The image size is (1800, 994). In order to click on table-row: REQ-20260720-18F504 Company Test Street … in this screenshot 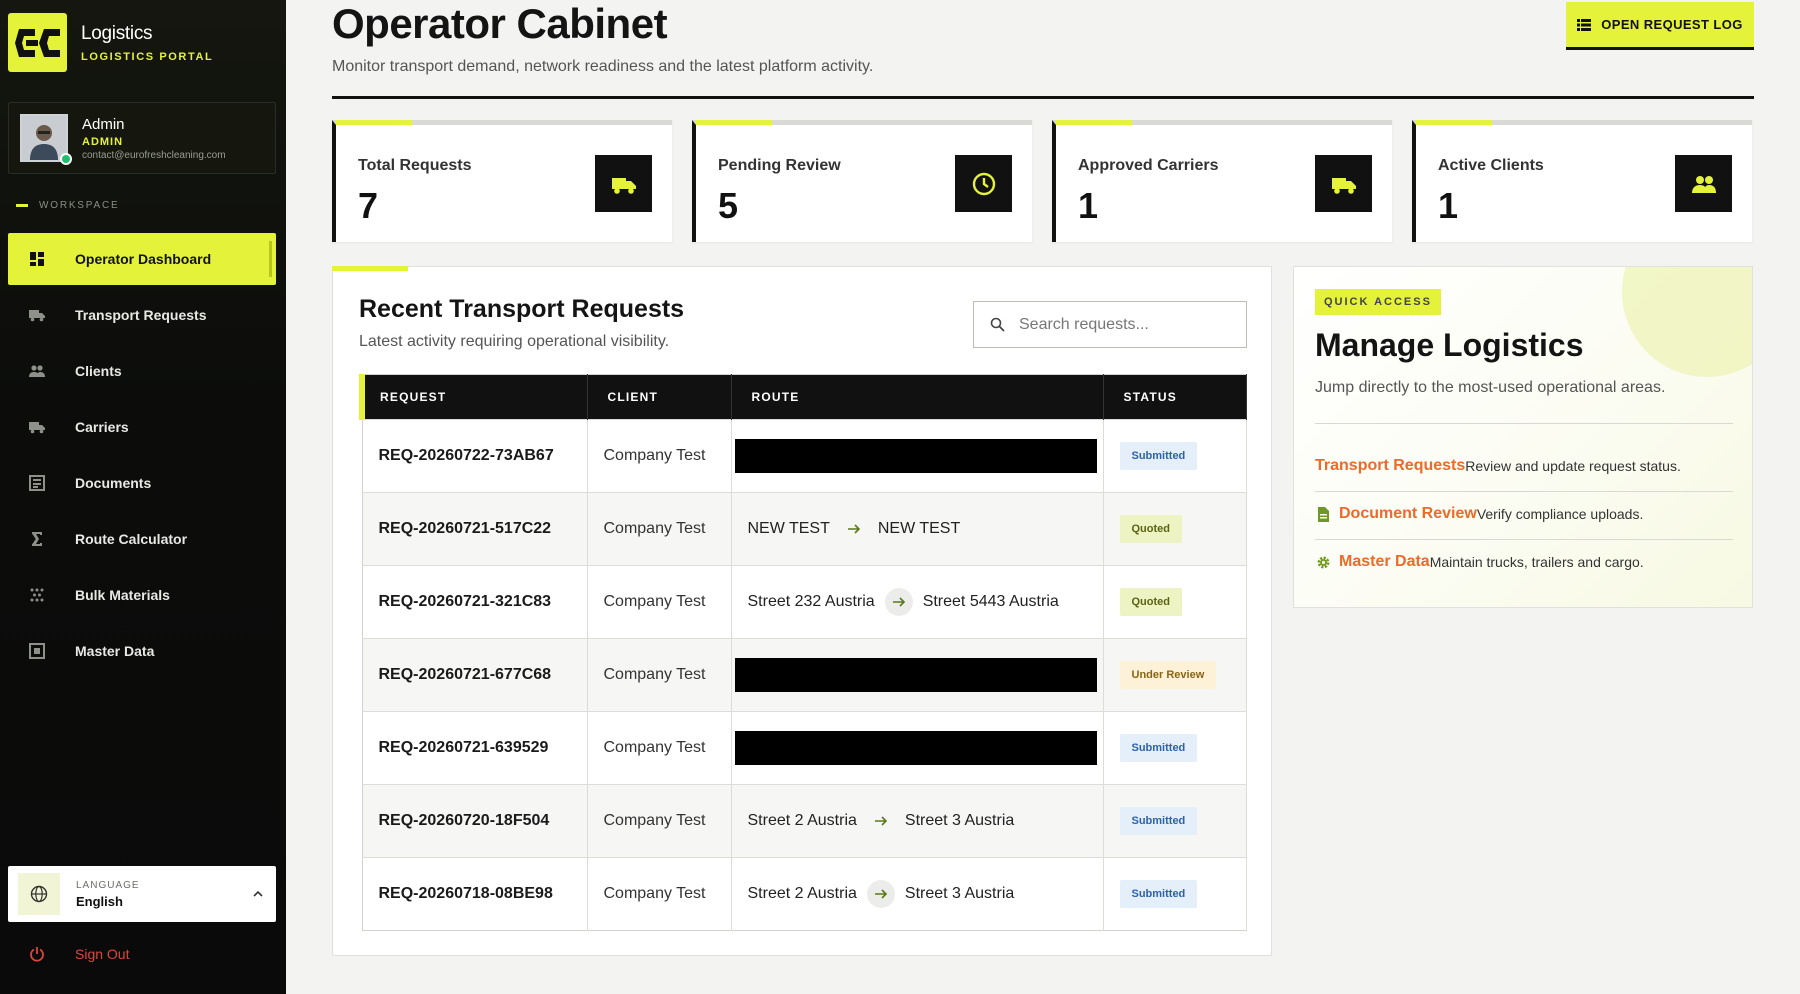, I will do `click(804, 821)`.